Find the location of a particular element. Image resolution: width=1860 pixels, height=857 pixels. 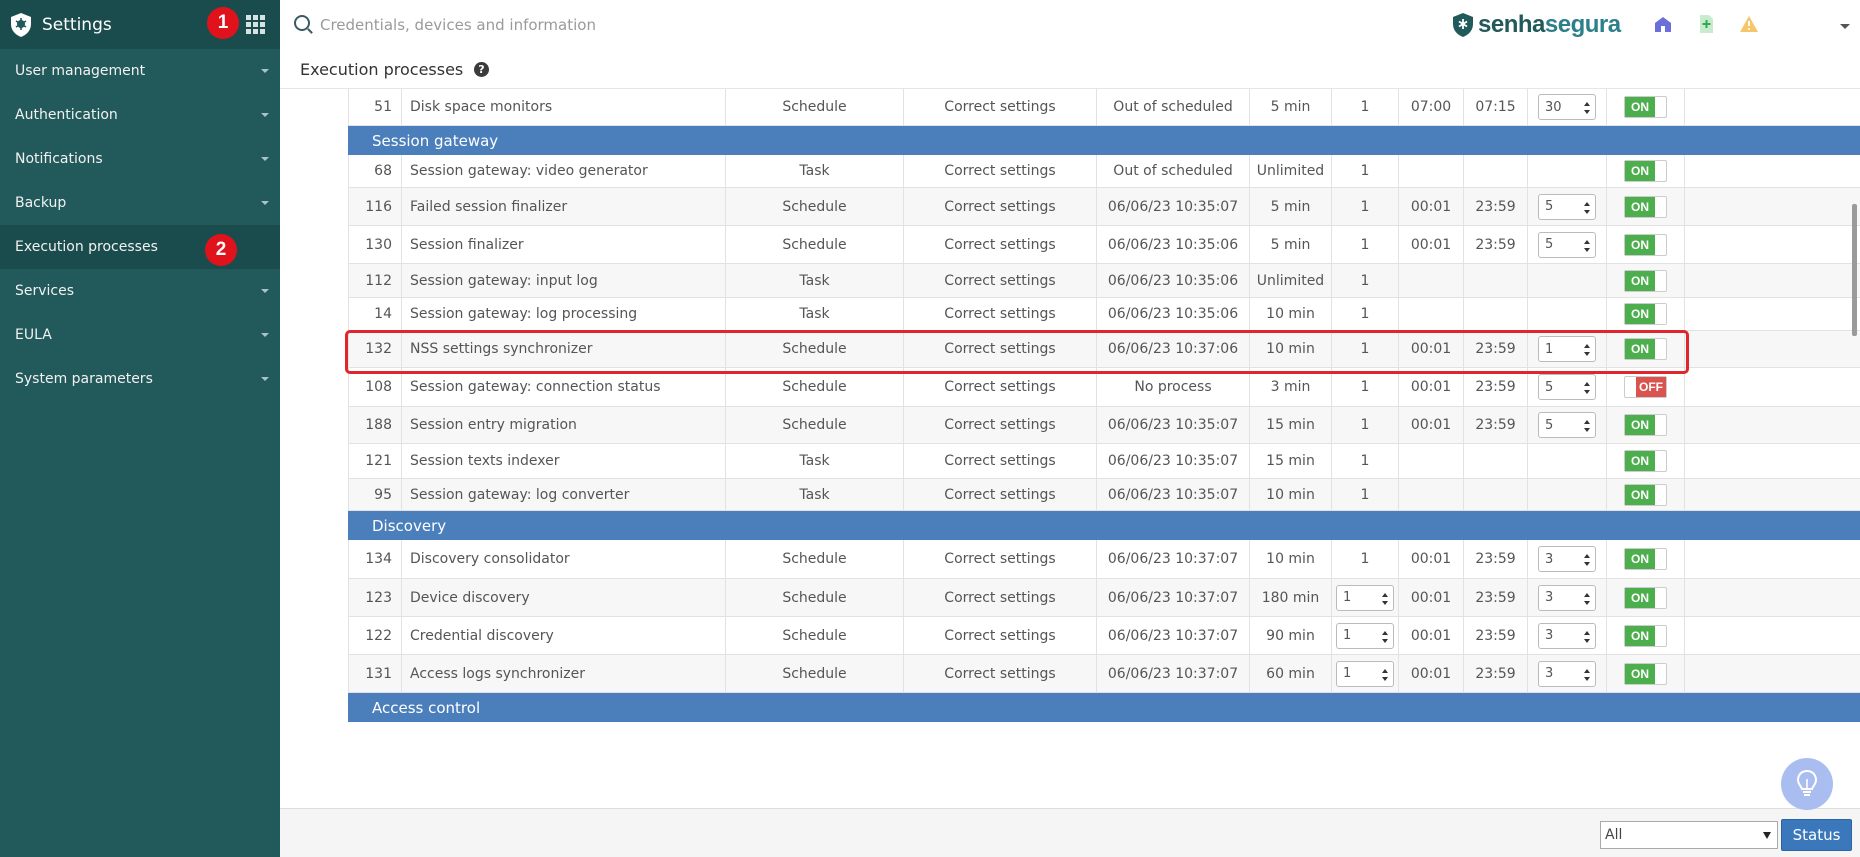

brand-logo: senha segura is located at coordinates (1536, 25).